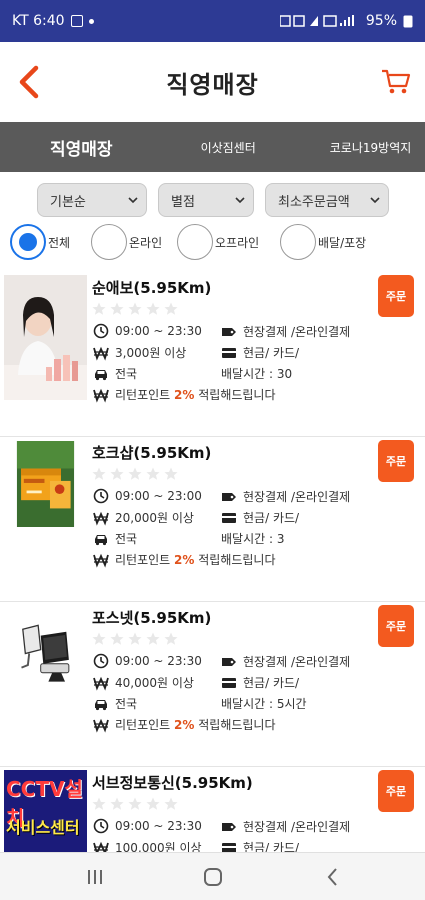  Describe the element at coordinates (92, 200) in the screenshot. I see `sort-select: 기본순` at that location.